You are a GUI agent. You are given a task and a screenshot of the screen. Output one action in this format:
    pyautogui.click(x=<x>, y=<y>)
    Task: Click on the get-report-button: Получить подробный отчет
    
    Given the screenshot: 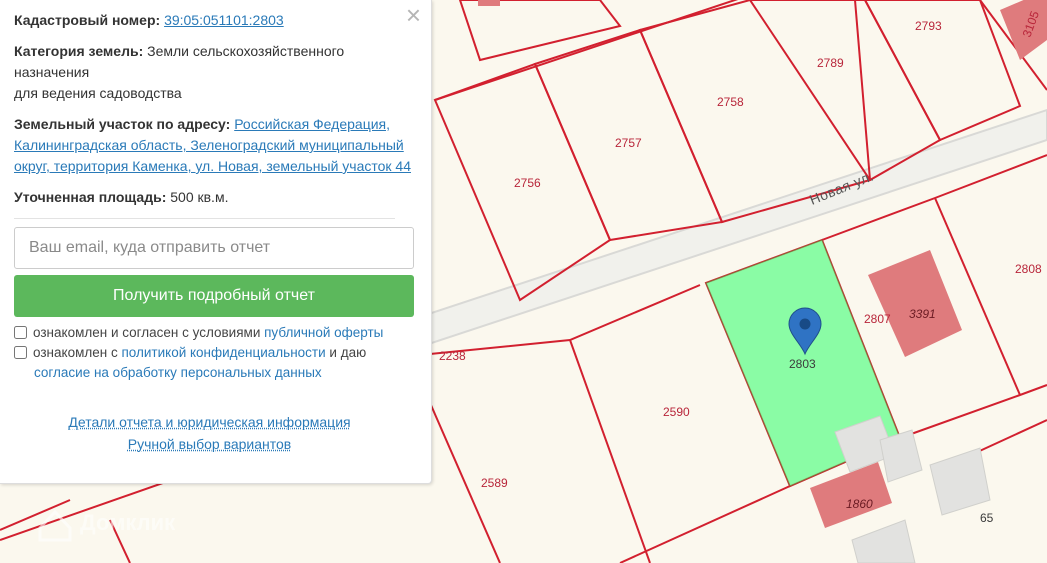 What is the action you would take?
    pyautogui.click(x=214, y=296)
    